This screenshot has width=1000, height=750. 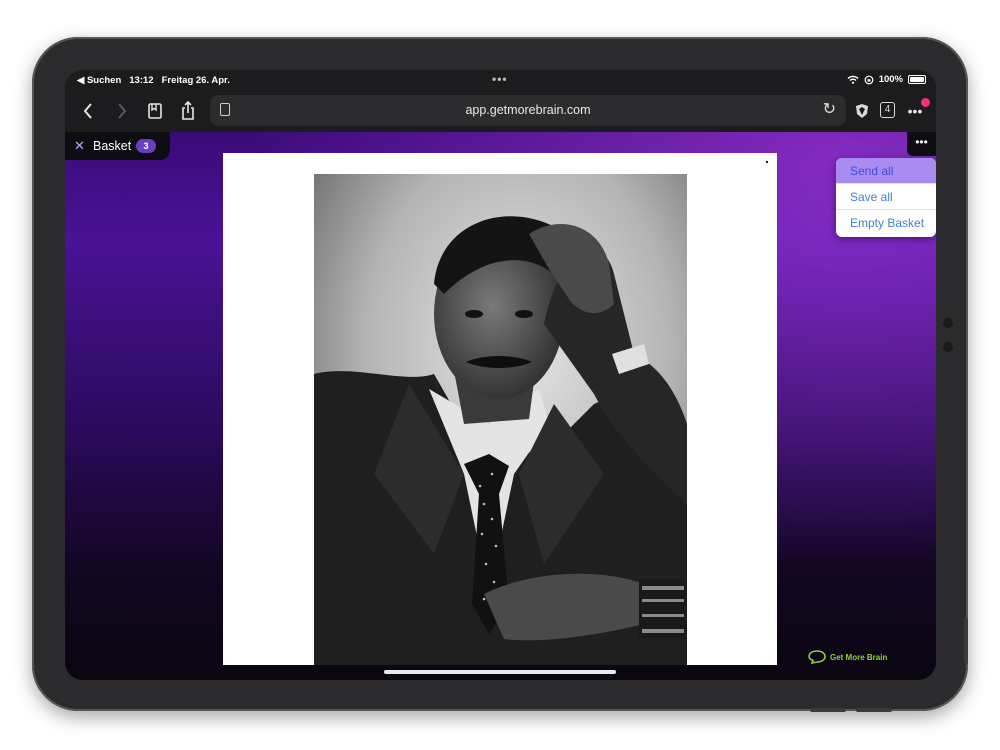 I want to click on orientation-lock-icon, so click(x=869, y=79).